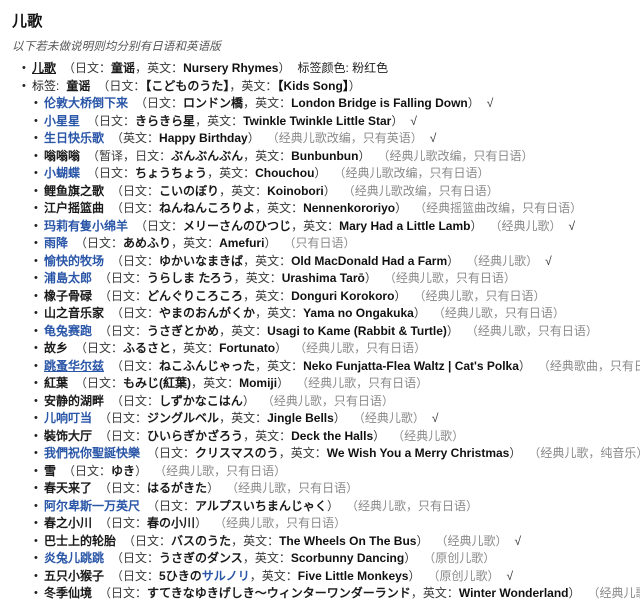 This screenshot has width=640, height=603. I want to click on song-title: 龟兔赛跑, so click(68, 331).